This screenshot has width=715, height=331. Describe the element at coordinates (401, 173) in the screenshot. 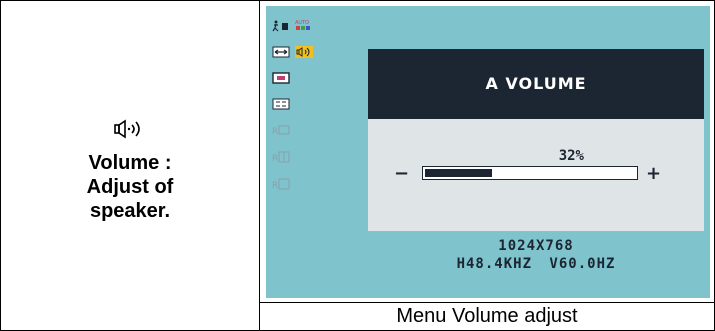

I see `volume-decrease-button: −` at that location.